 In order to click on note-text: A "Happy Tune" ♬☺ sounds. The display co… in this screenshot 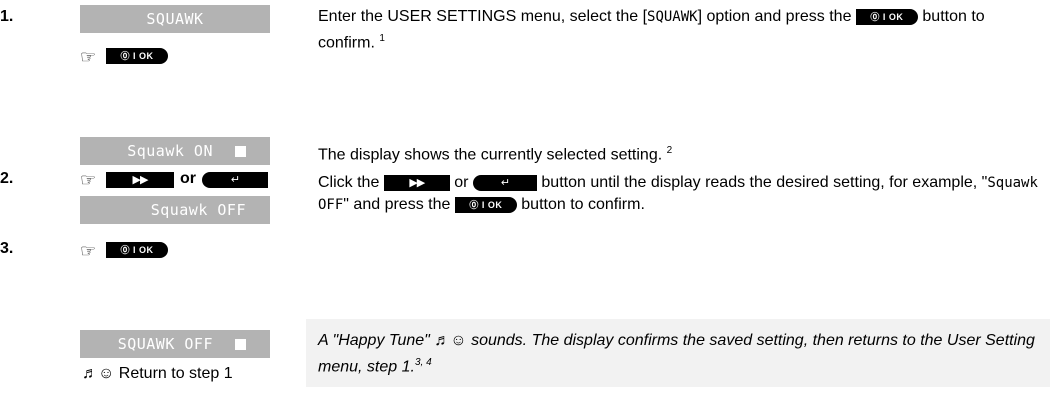, I will do `click(678, 354)`.